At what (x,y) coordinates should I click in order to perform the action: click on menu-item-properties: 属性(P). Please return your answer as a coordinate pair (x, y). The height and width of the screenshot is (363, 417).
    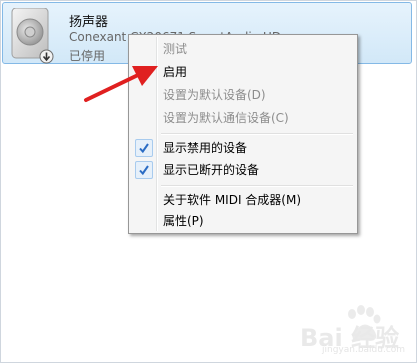
    Looking at the image, I should click on (243, 221).